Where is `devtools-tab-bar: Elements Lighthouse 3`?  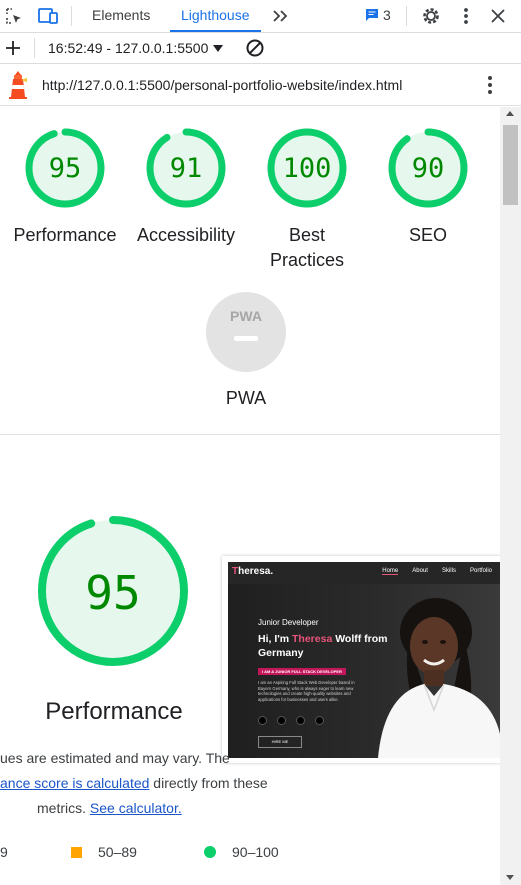 devtools-tab-bar: Elements Lighthouse 3 is located at coordinates (260, 16).